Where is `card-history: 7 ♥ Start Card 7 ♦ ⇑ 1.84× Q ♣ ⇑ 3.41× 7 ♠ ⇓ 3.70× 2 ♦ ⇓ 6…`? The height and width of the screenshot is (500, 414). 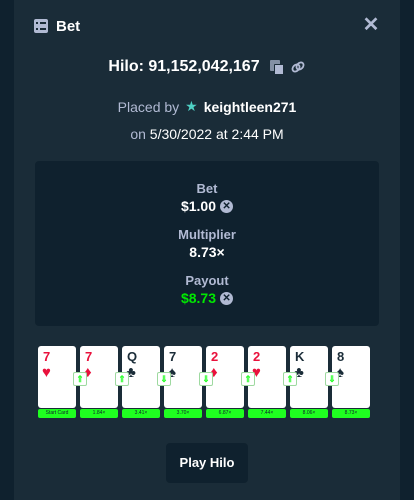 card-history: 7 ♥ Start Card 7 ♦ ⇑ 1.84× Q ♣ ⇑ 3.41× 7 ♠ ⇓ 3.70× 2 ♦ ⇓ 6… is located at coordinates (208, 383).